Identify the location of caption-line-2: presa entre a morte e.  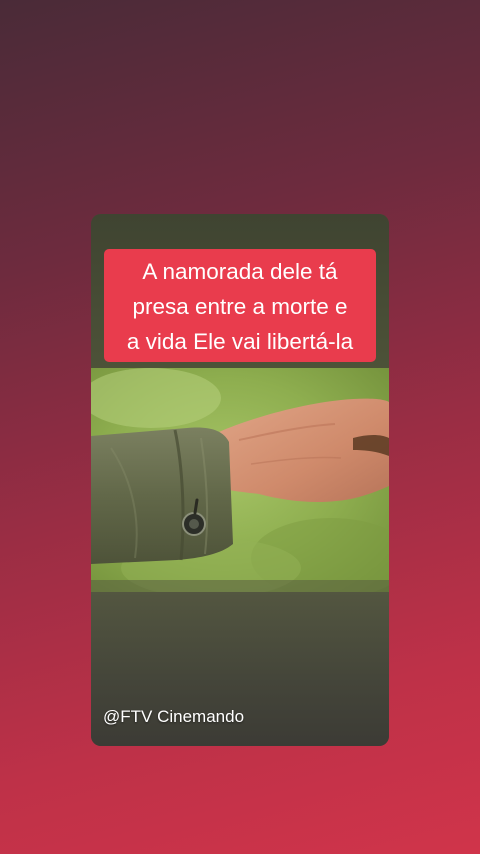
(240, 306).